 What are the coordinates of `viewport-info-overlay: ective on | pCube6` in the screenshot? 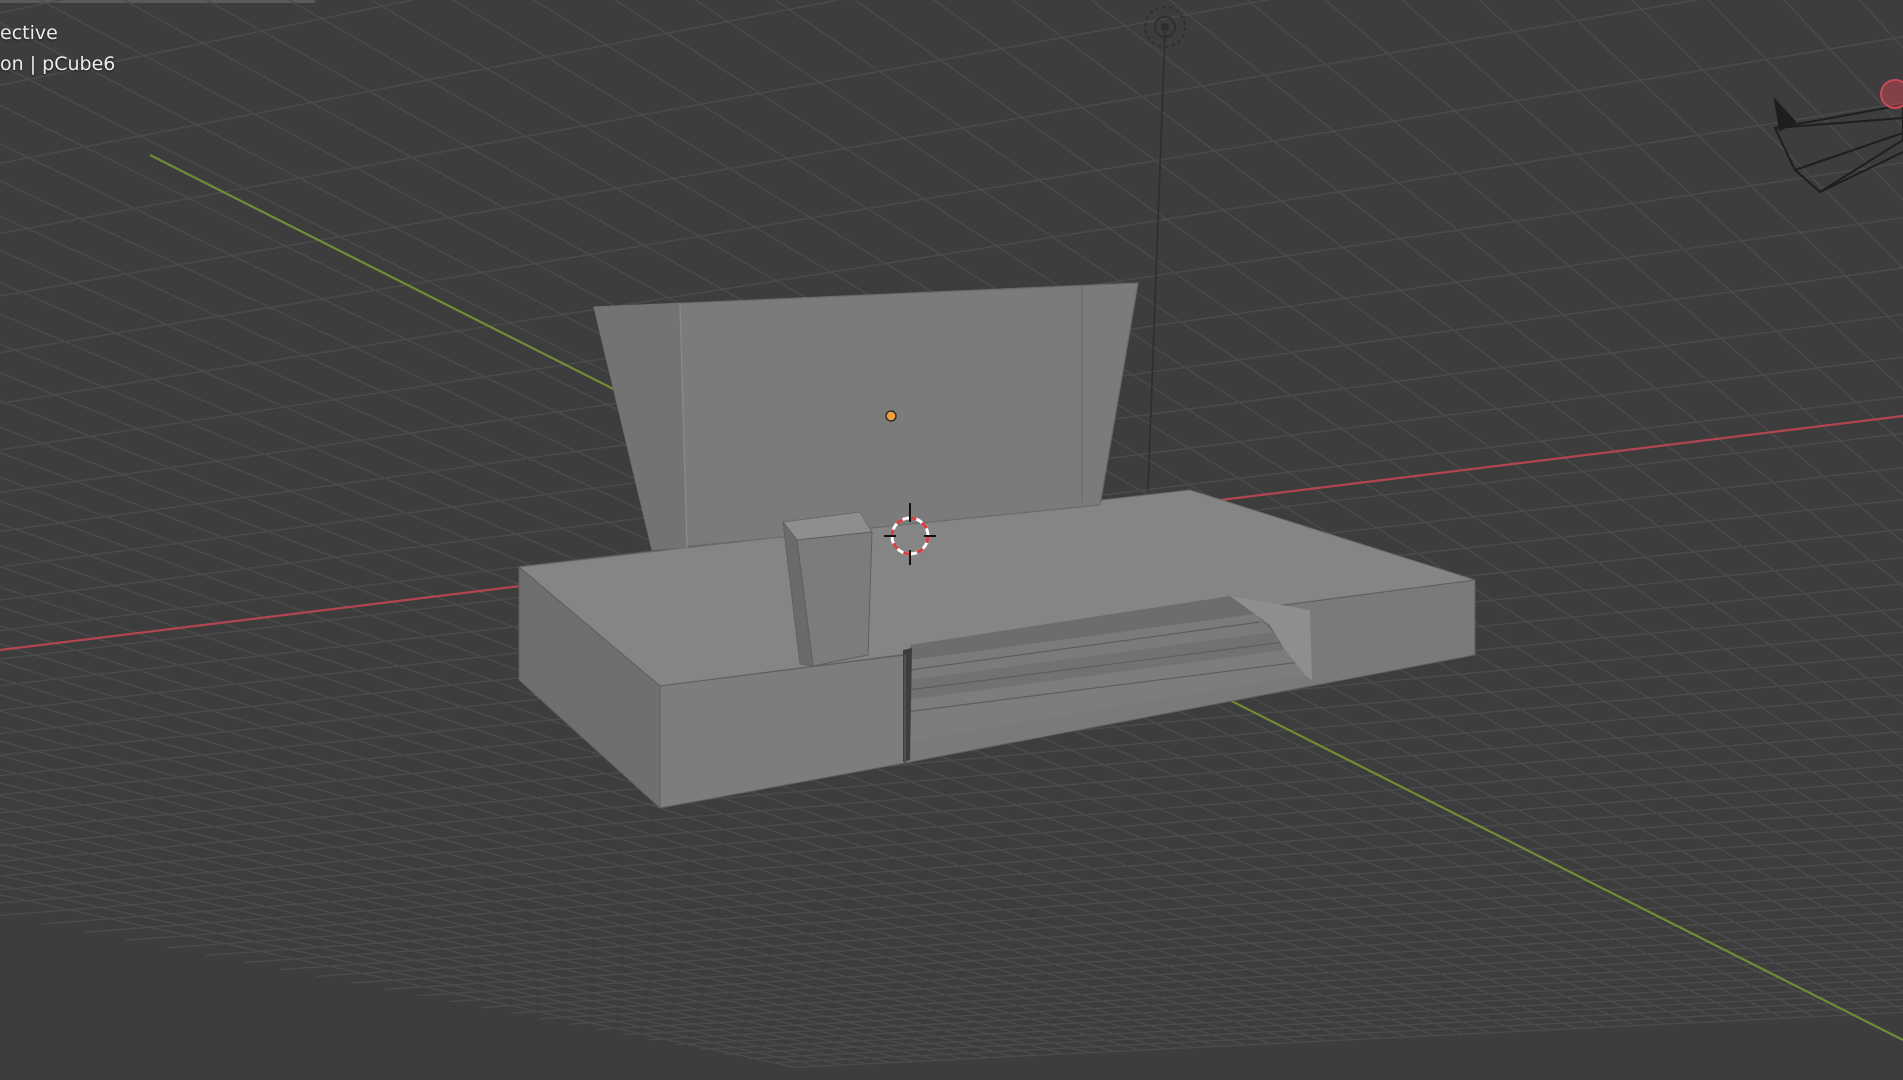 It's located at (57, 49).